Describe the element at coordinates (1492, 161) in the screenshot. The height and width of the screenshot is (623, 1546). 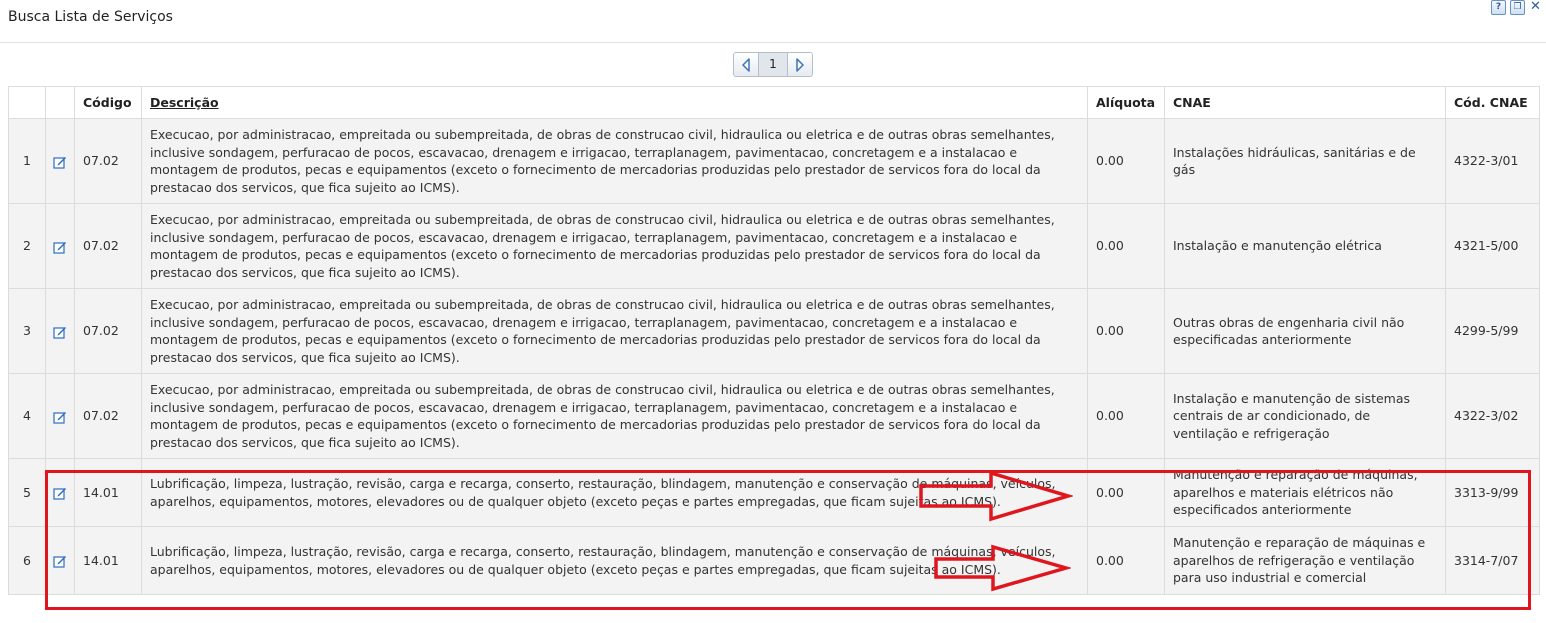
I see `cell-cod-cnae: 4322-3/01` at that location.